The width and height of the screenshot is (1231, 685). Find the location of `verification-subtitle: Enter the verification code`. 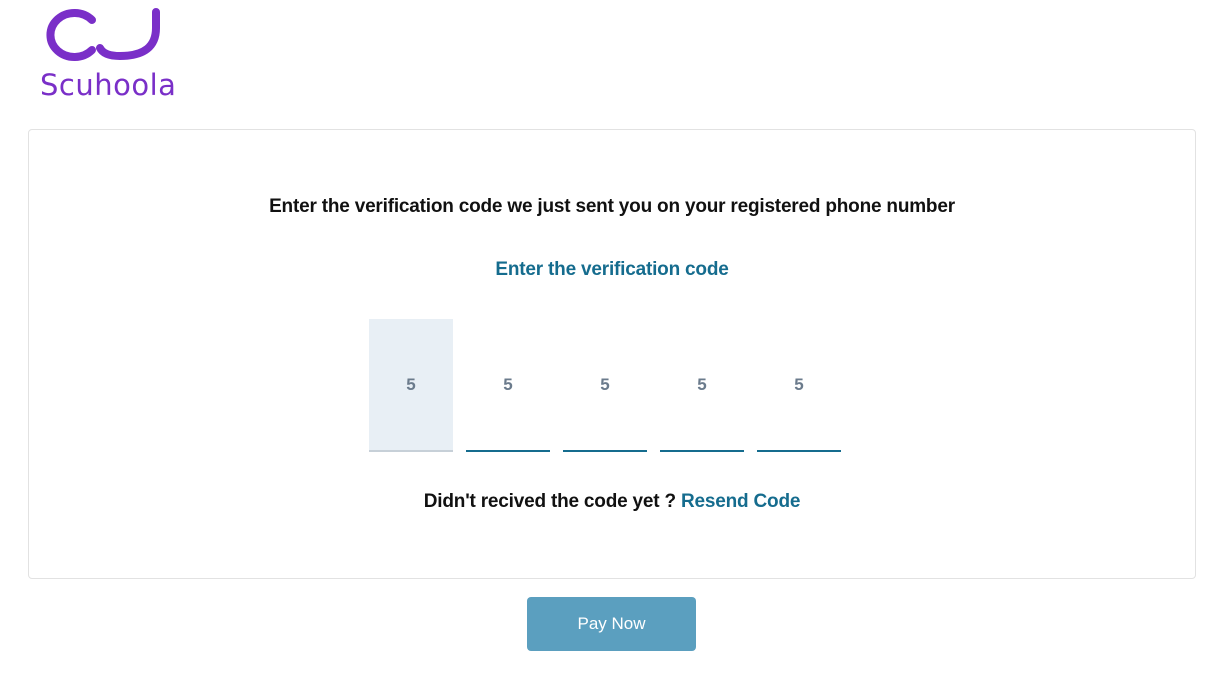

verification-subtitle: Enter the verification code is located at coordinates (612, 269).